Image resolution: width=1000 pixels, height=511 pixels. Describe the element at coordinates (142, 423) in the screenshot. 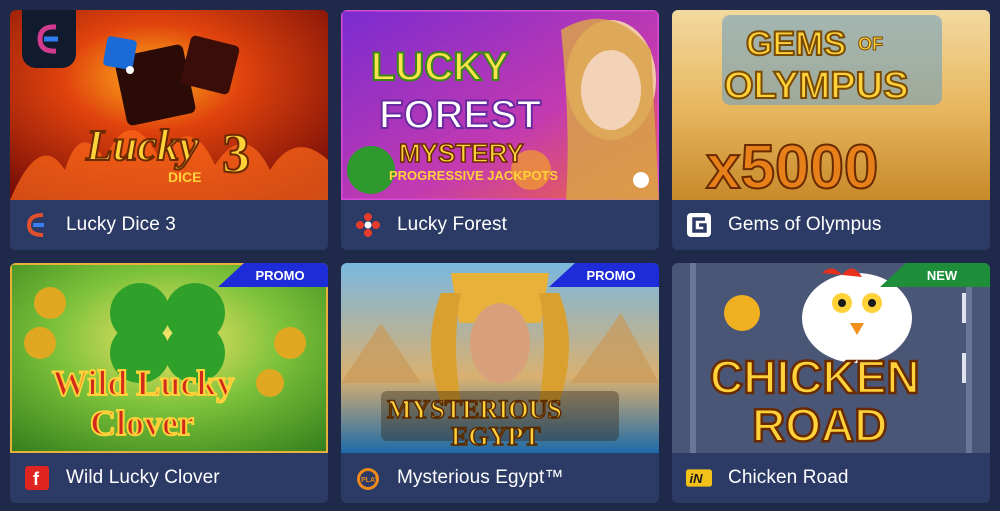

I see `art-title-2: Clover` at that location.